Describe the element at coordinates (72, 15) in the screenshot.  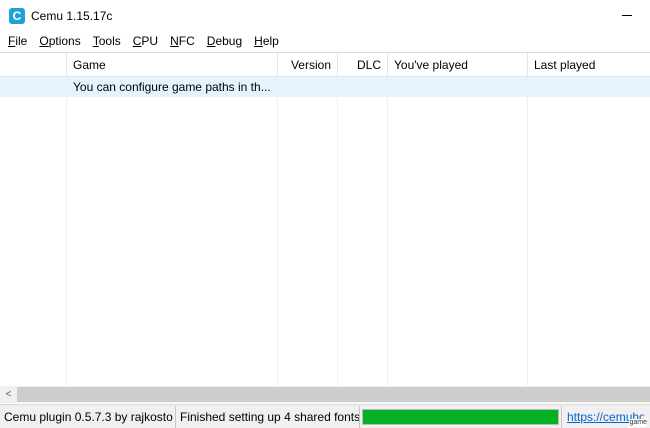
I see `window-title: Cemu 1.15.17c` at that location.